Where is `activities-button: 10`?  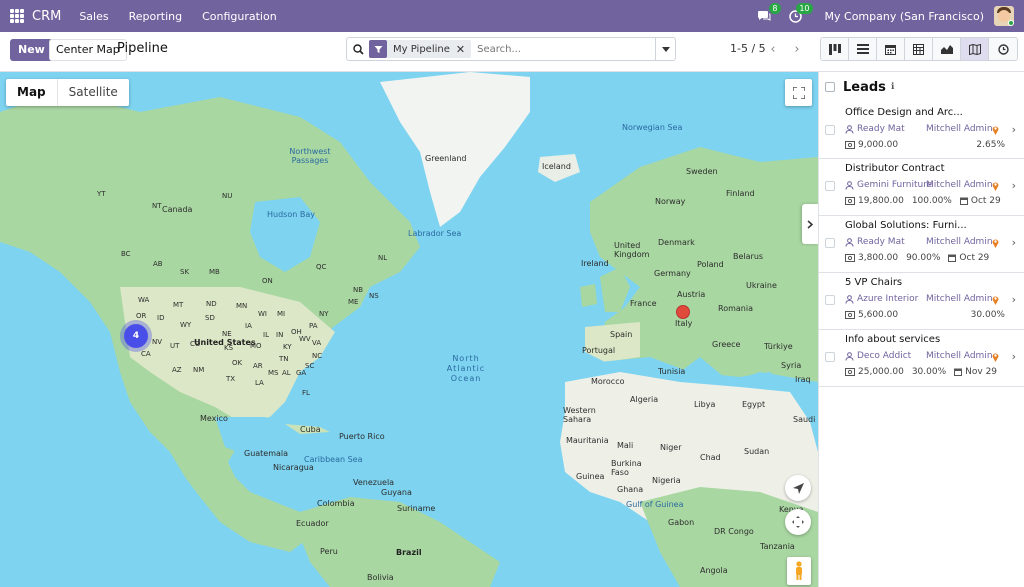
activities-button: 10 is located at coordinates (800, 14).